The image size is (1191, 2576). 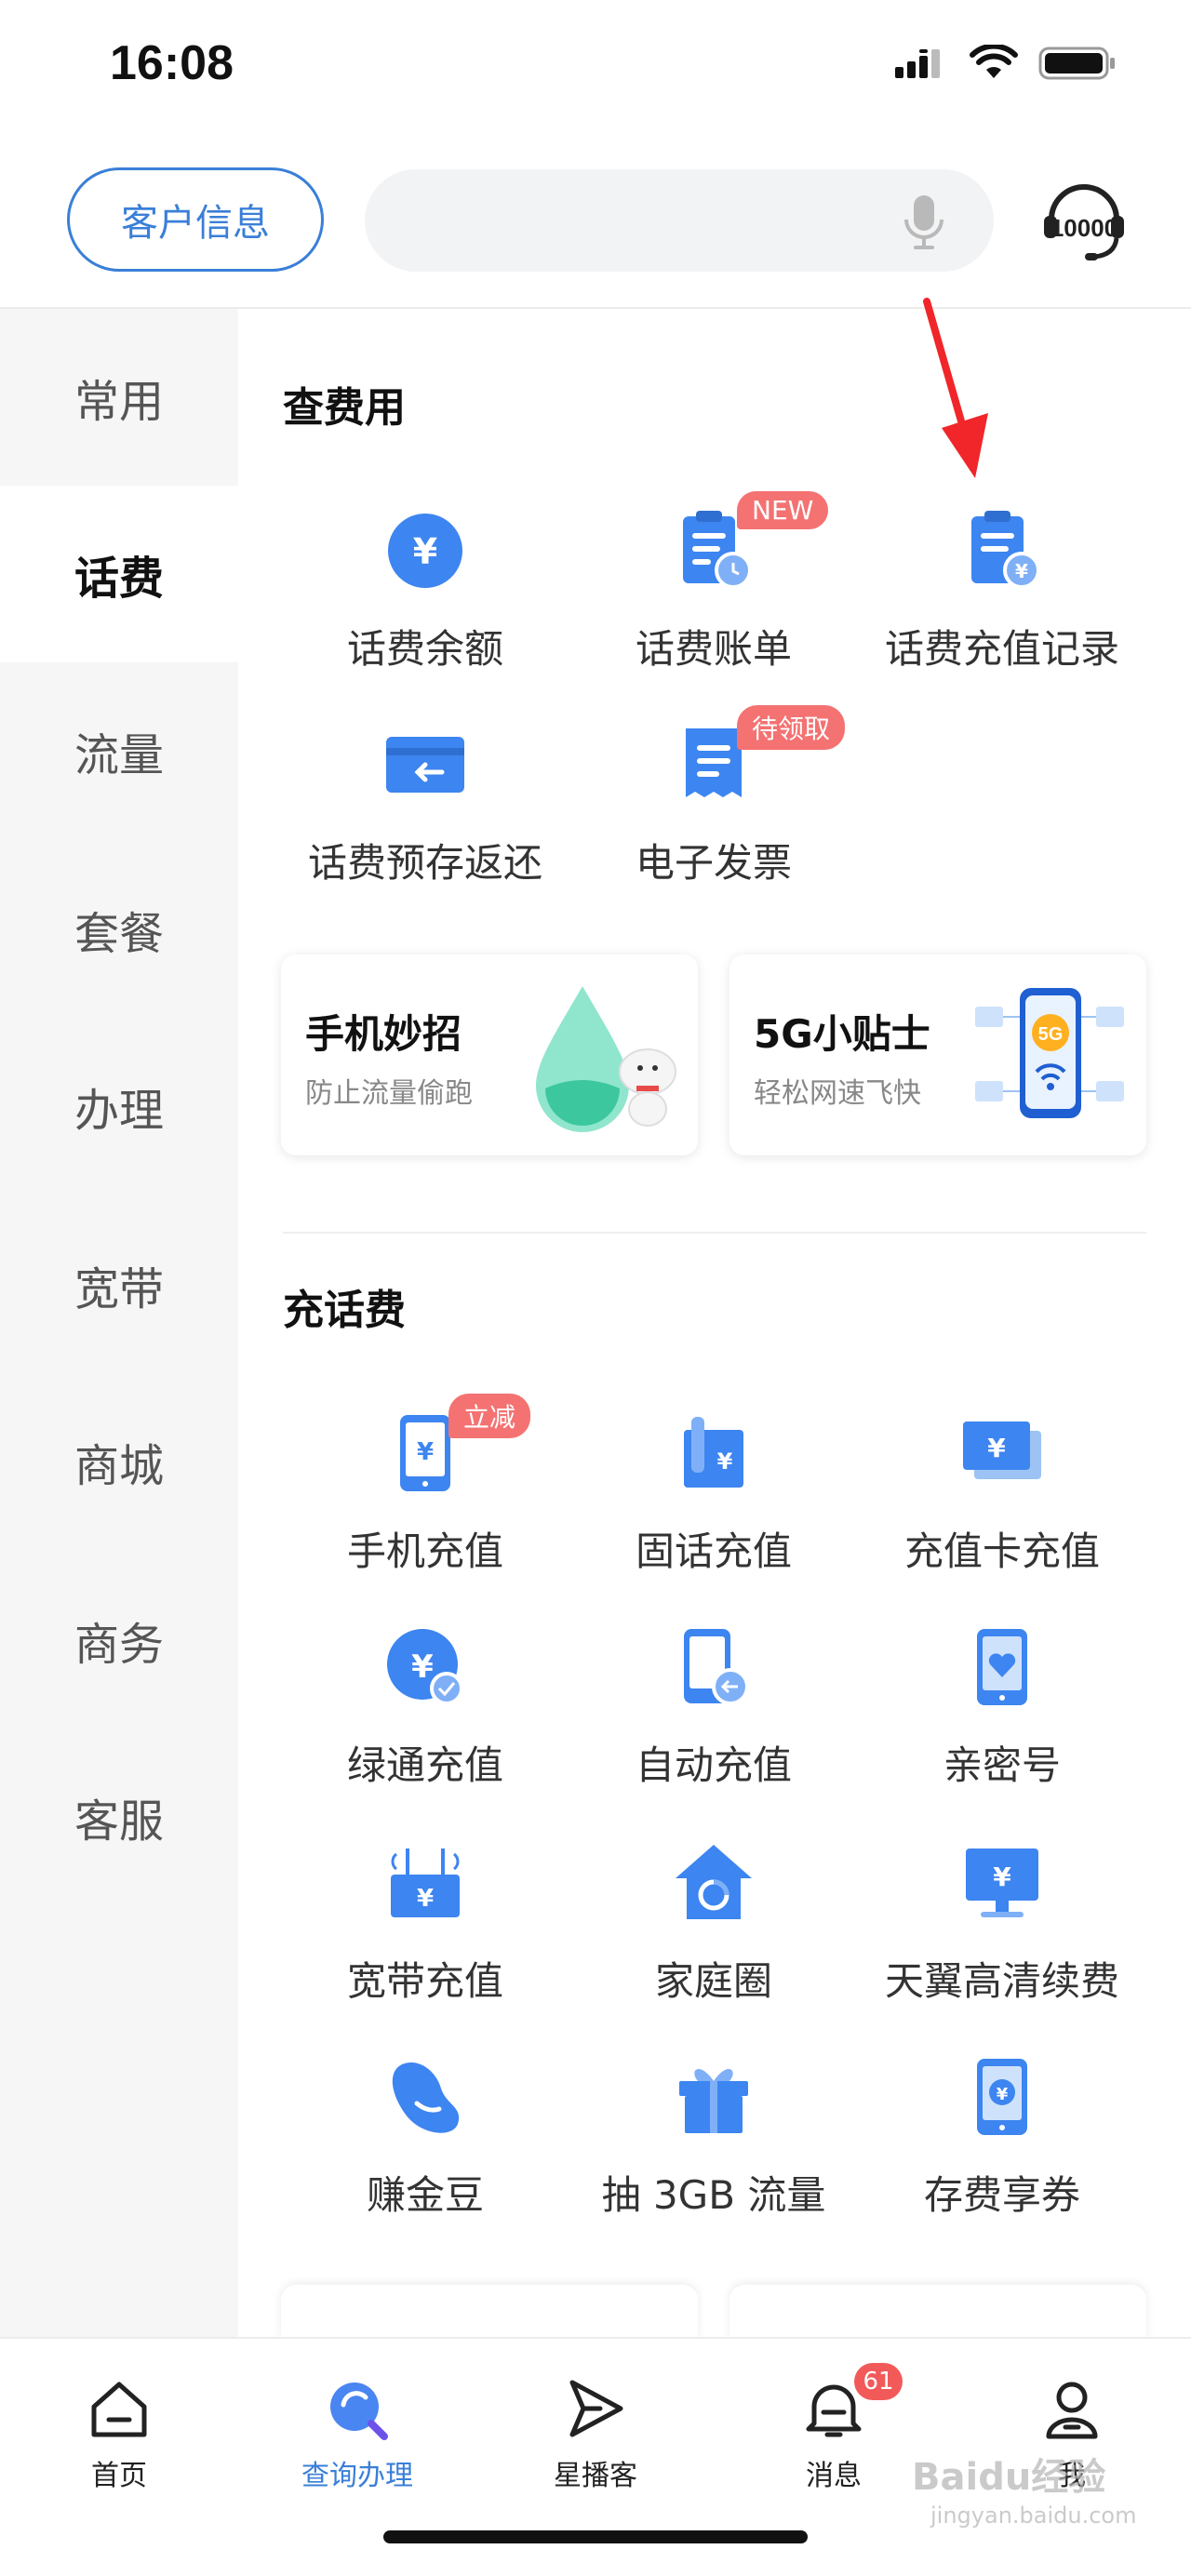 What do you see at coordinates (713, 1551) in the screenshot?
I see `landline-recharge-label: 固话充值` at bounding box center [713, 1551].